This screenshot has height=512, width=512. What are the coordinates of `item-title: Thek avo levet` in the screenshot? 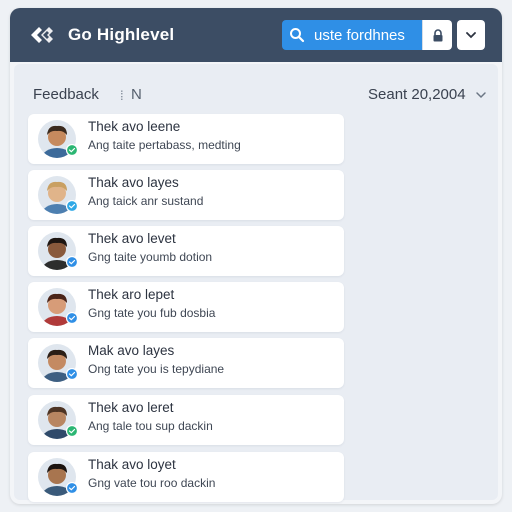 It's located at (132, 238).